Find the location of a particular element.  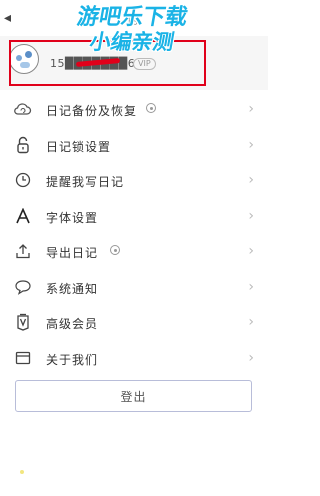

vip-badge-icon is located at coordinates (23, 322).